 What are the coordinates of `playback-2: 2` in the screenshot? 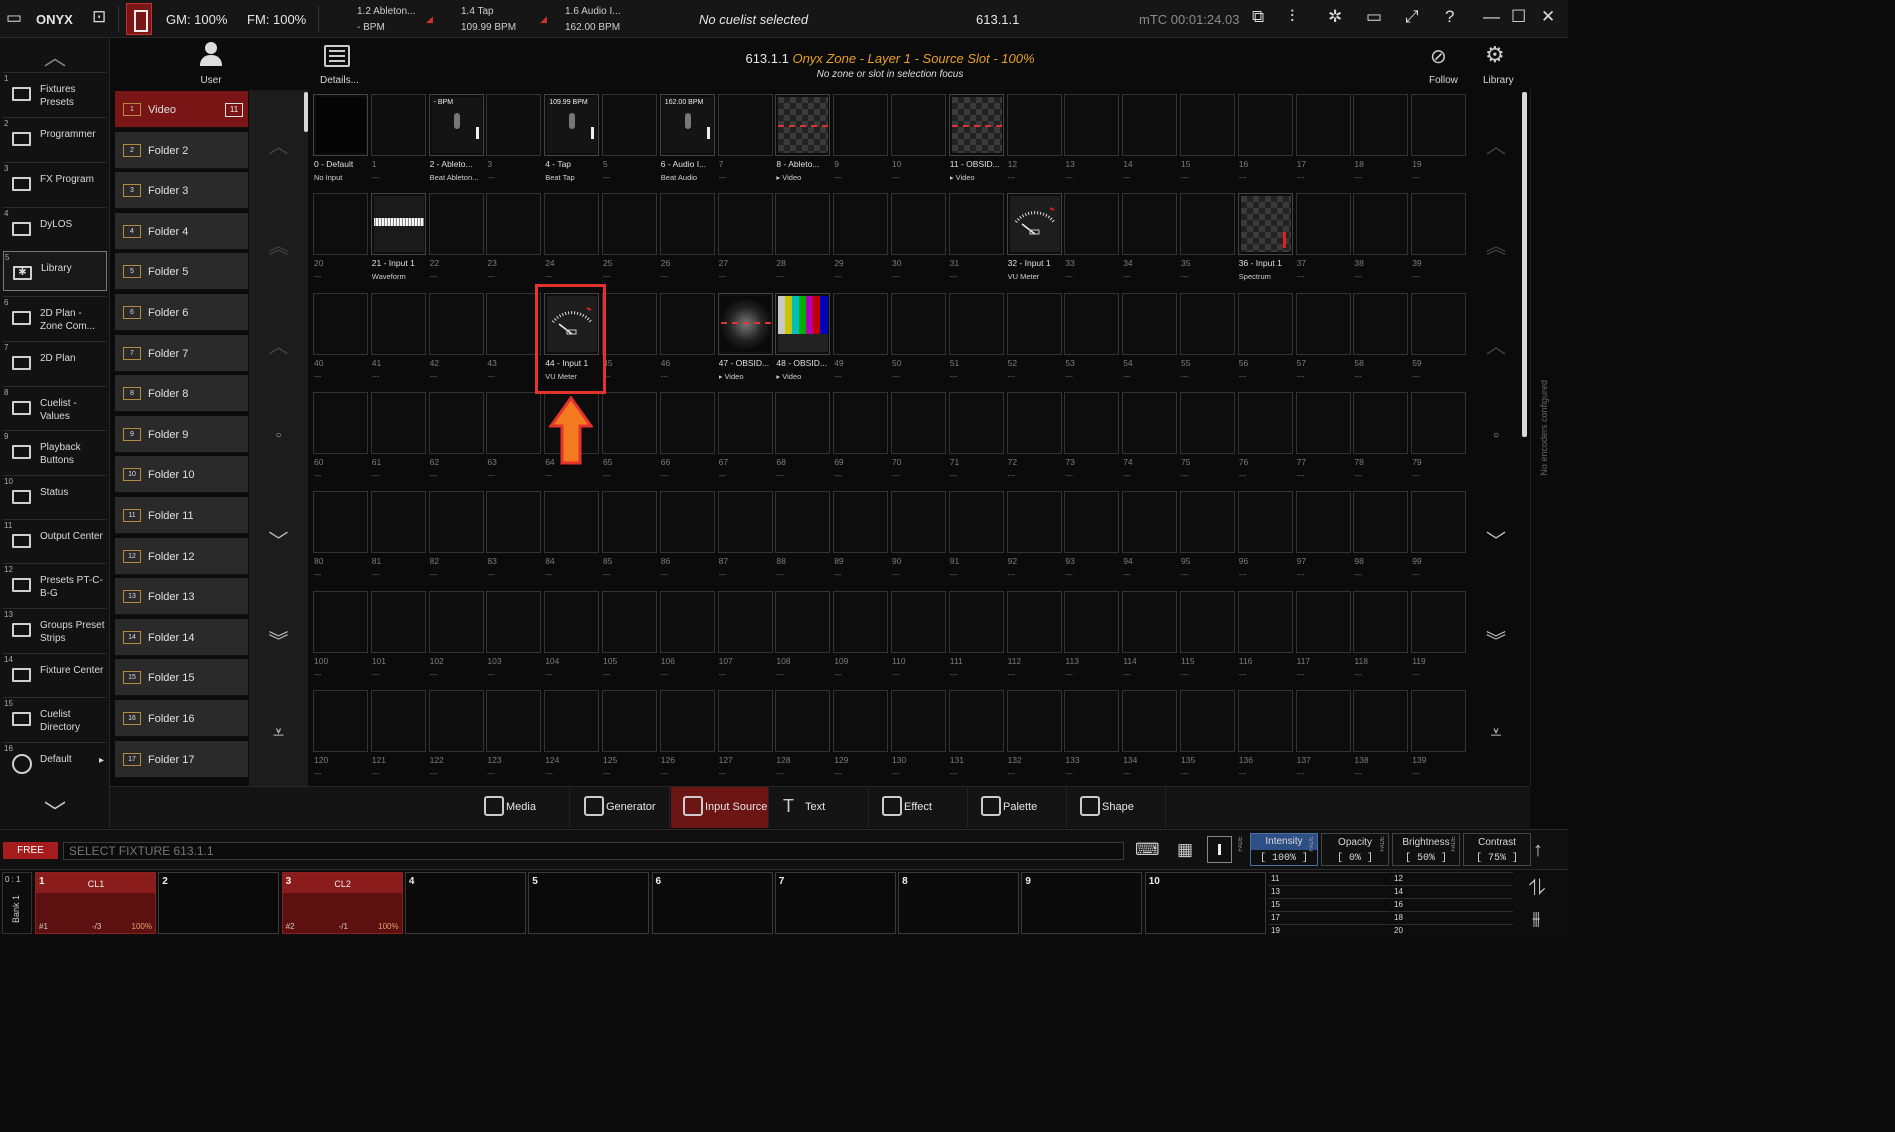 It's located at (219, 903).